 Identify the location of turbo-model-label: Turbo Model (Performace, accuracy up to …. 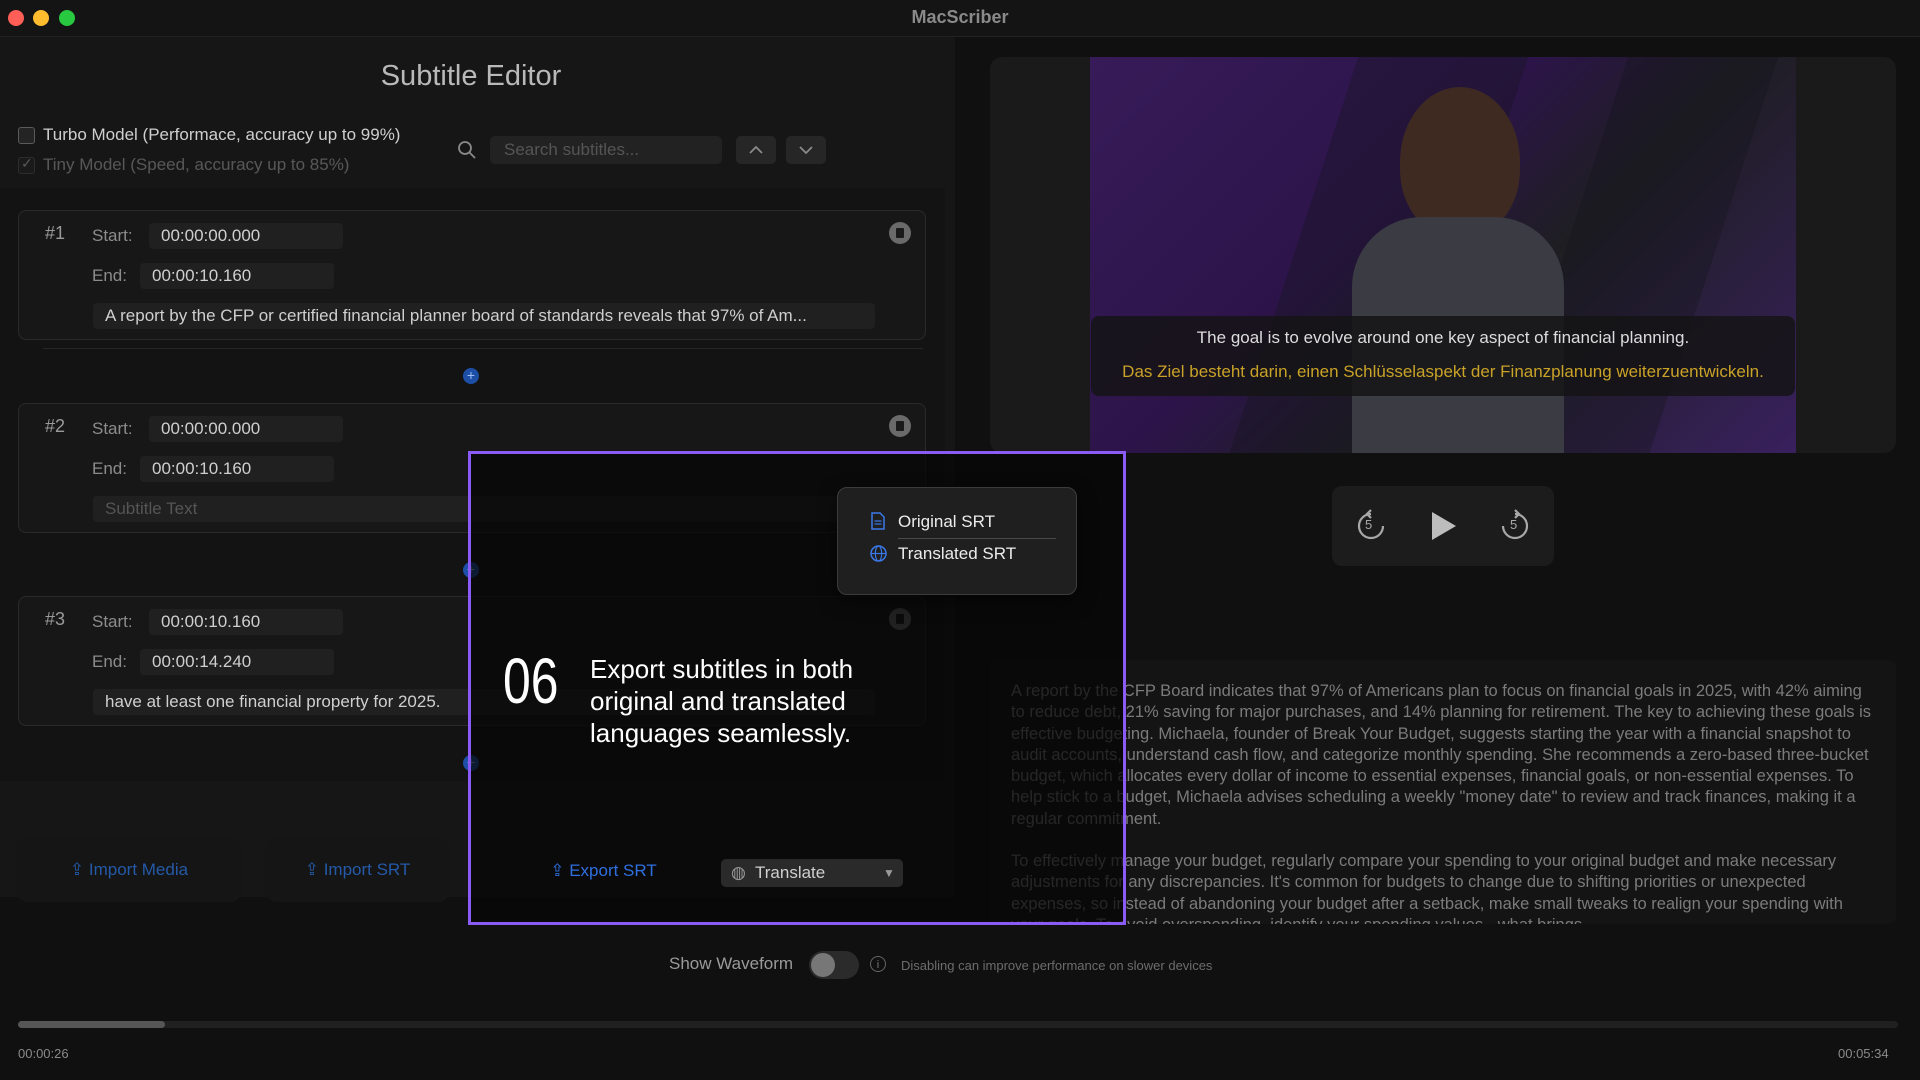
(222, 134).